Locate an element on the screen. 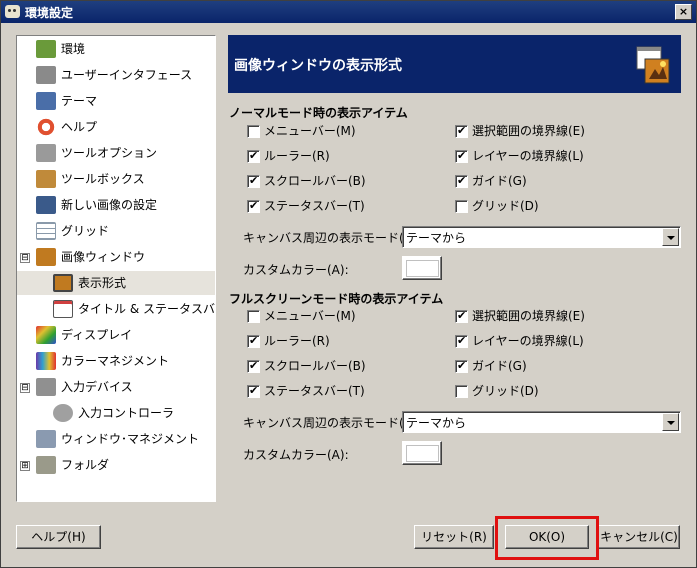  tree-item-label: ウィンドウ･マネジメント is located at coordinates (130, 439).